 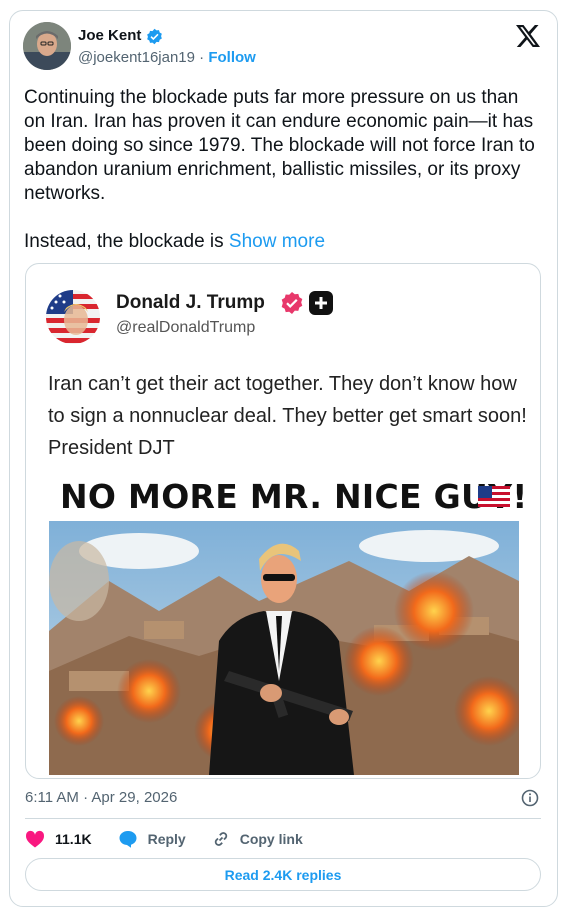 I want to click on read-replies-button: Read 2.4K replies, so click(x=283, y=874).